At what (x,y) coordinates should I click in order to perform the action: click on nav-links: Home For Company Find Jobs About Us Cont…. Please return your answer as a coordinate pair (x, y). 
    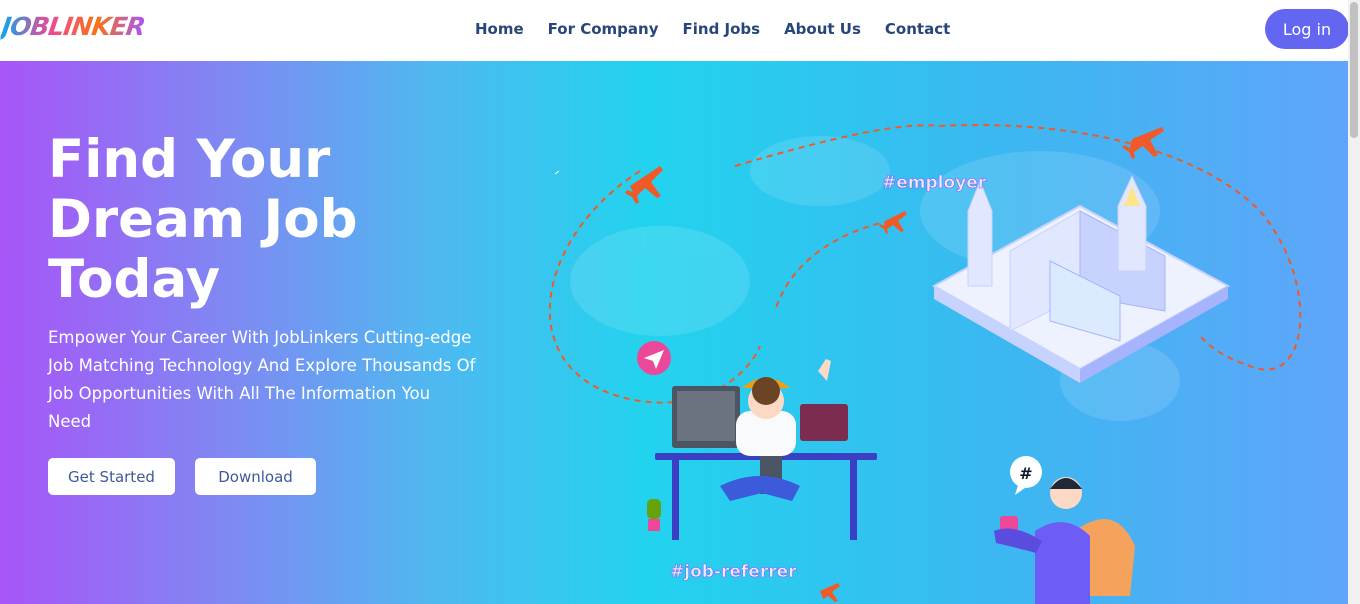
    Looking at the image, I should click on (712, 29).